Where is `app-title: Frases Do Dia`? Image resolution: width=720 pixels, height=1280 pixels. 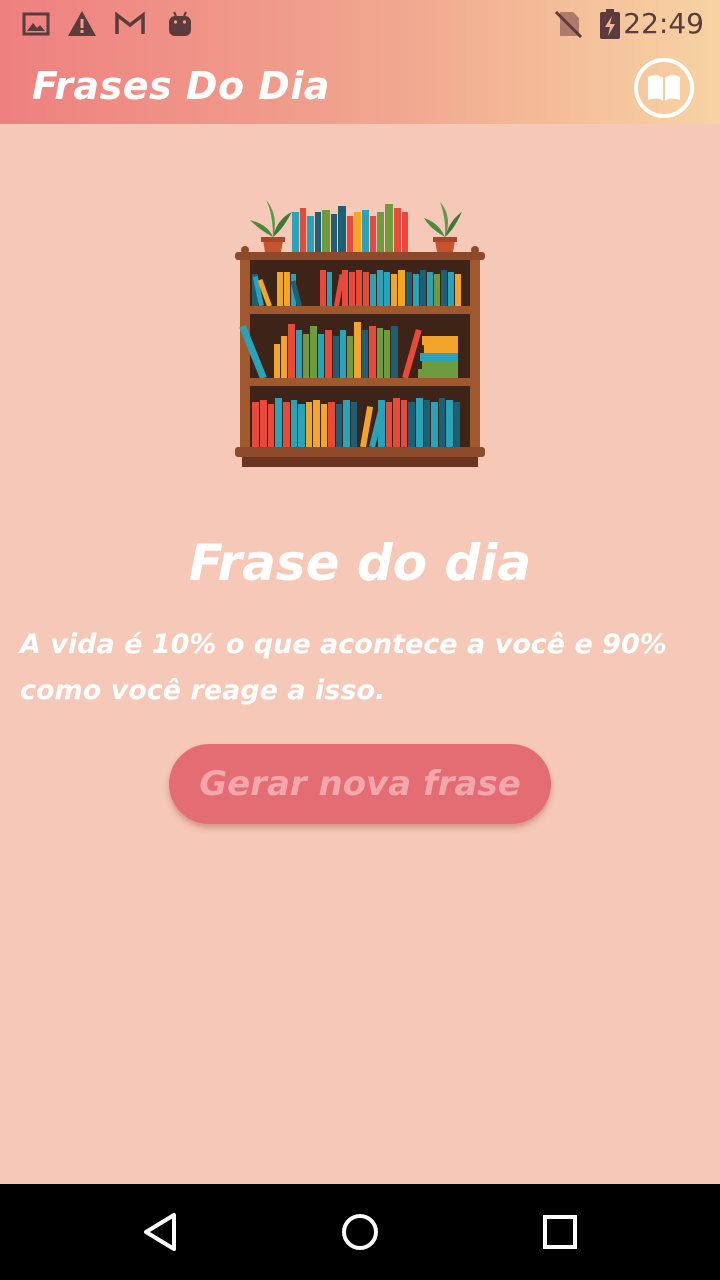
app-title: Frases Do Dia is located at coordinates (181, 86).